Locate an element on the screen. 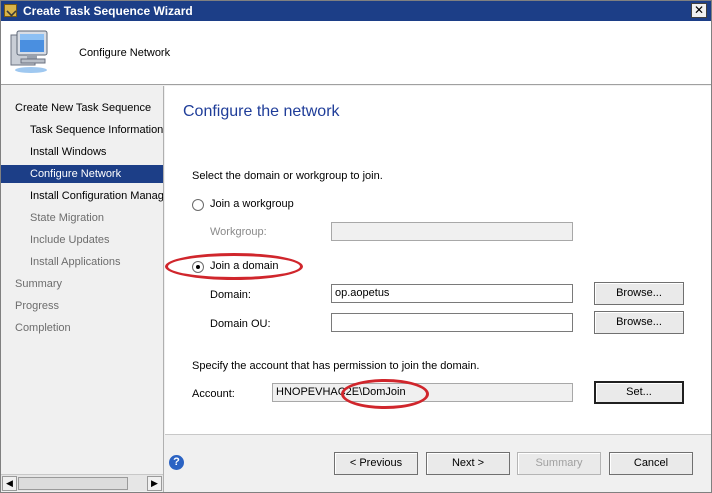 The image size is (712, 493). nav-item-task-sequence-information: Task Sequence Information is located at coordinates (82, 130).